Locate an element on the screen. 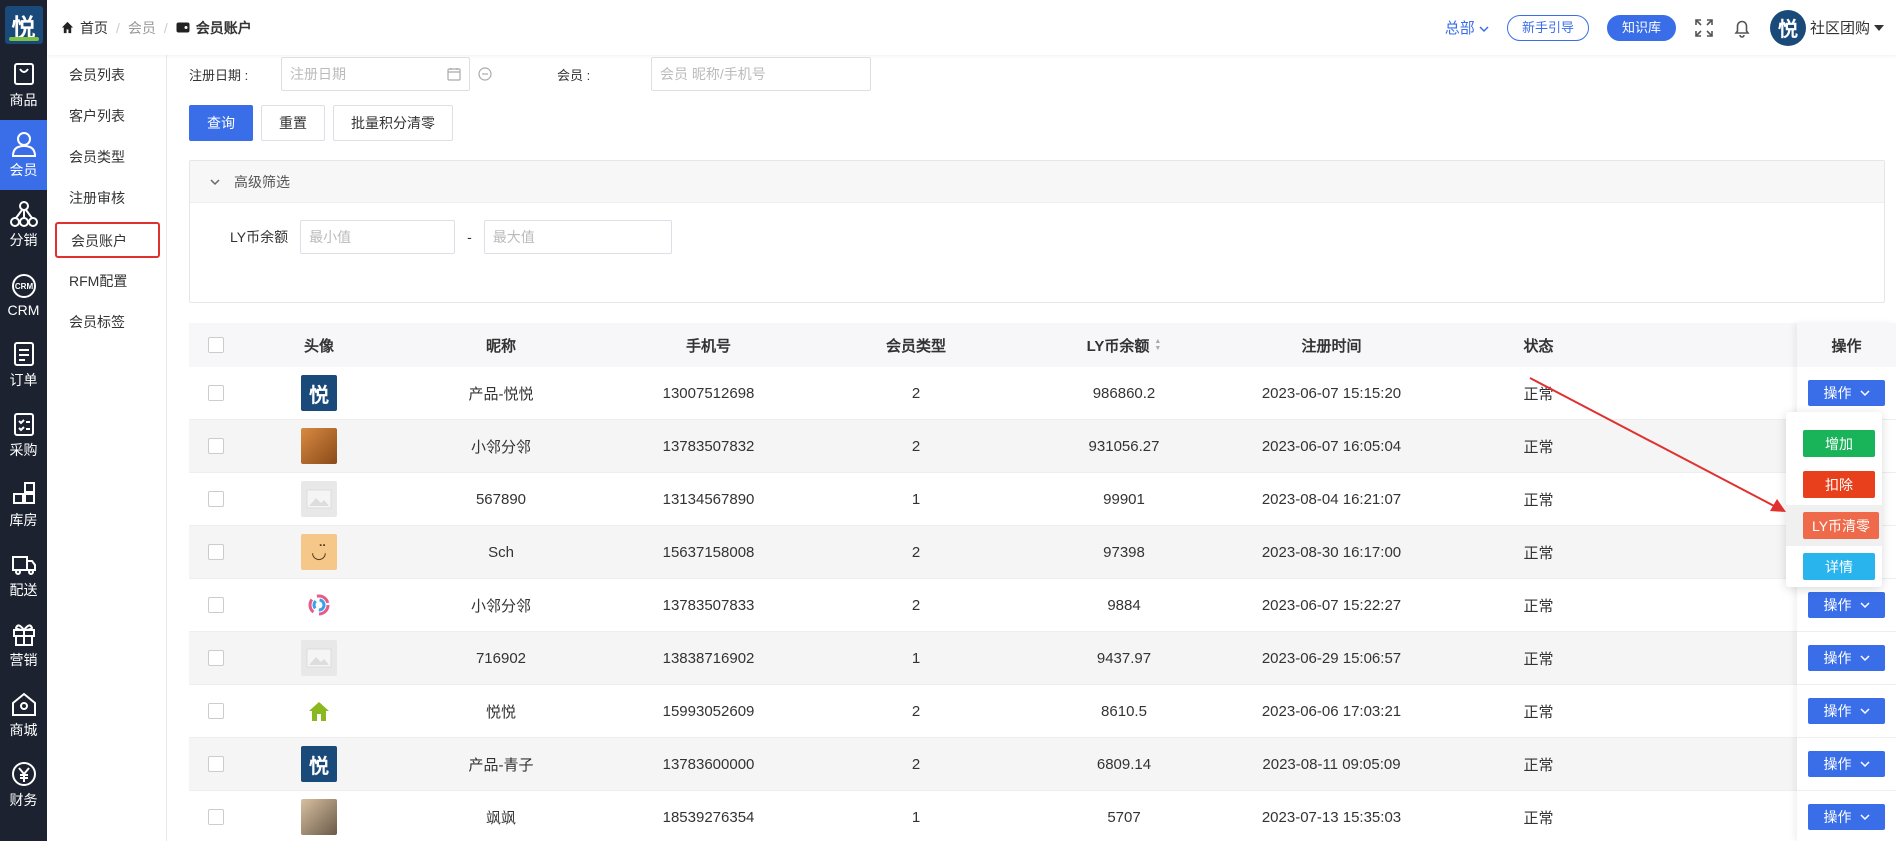 This screenshot has width=1896, height=841. breadcrumb-parent: 会员 is located at coordinates (142, 28).